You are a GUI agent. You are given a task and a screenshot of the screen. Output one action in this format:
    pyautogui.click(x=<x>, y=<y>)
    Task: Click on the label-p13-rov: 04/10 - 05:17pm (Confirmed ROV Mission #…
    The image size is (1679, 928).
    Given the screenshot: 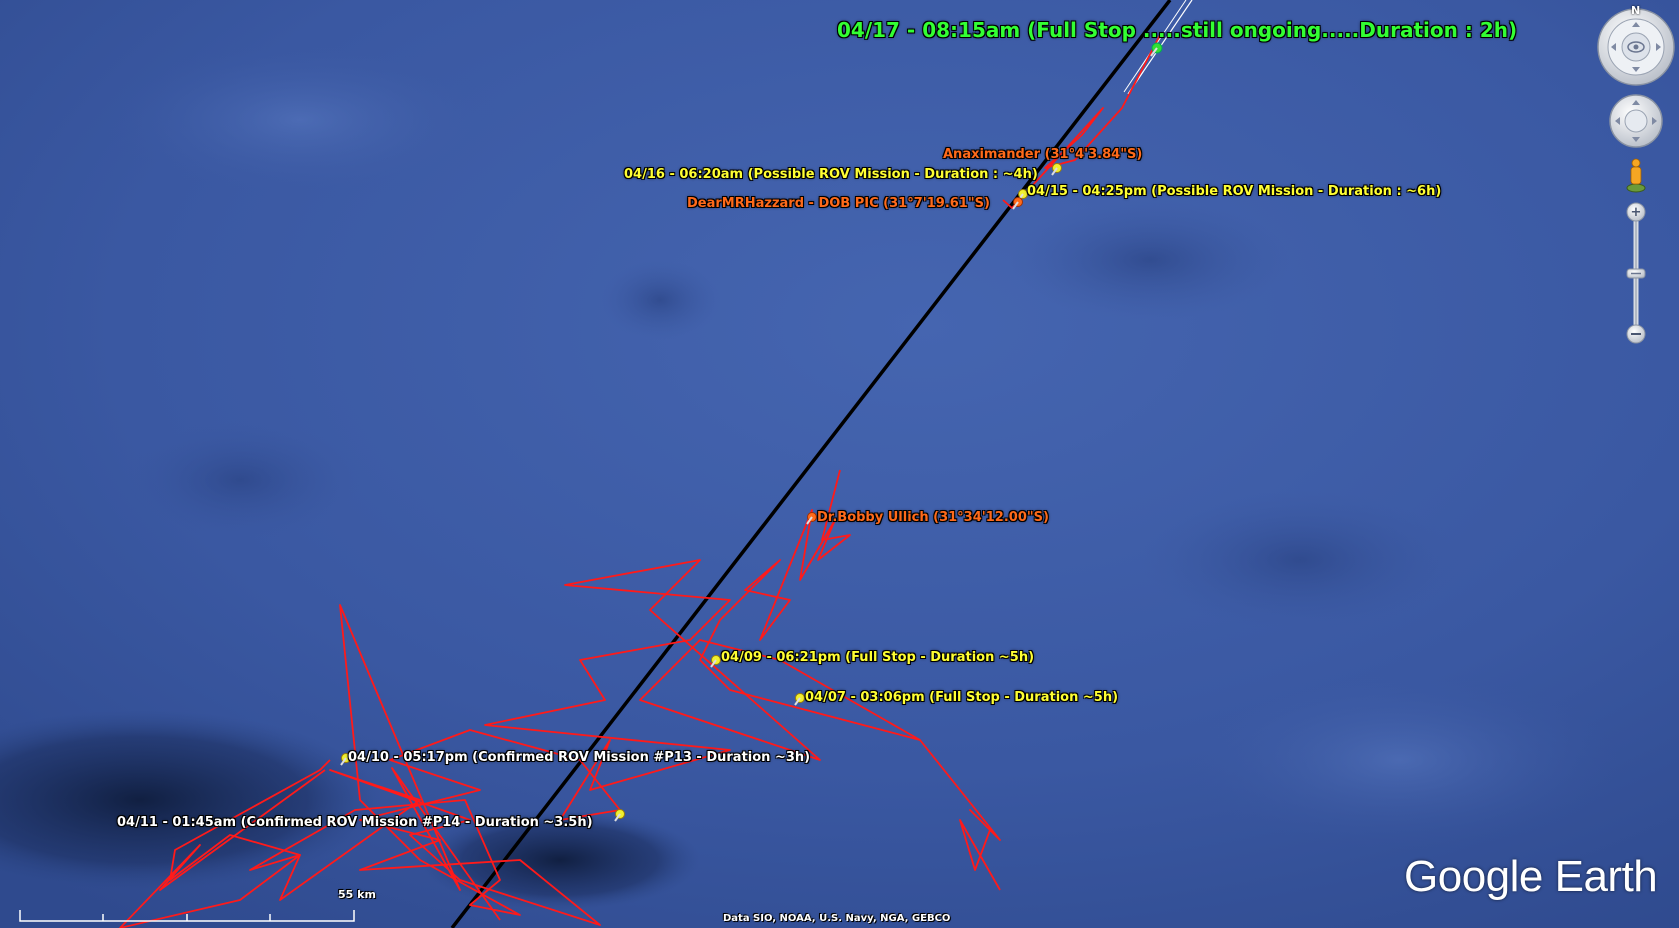 What is the action you would take?
    pyautogui.click(x=579, y=757)
    